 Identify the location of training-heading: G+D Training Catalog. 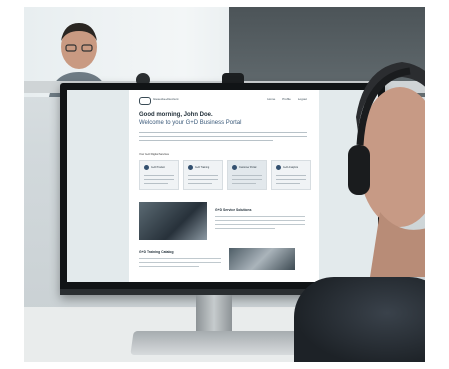
(156, 252).